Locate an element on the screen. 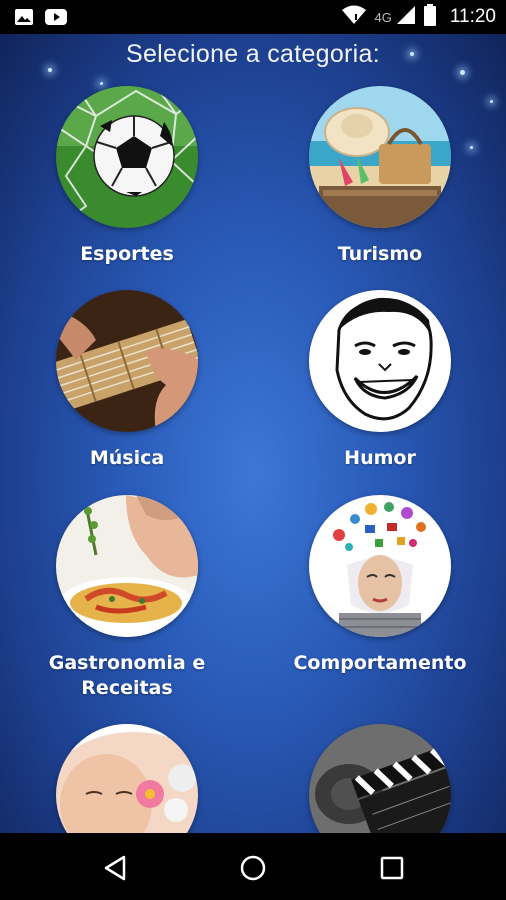 Image resolution: width=506 pixels, height=900 pixels. page-title: Selecione a categoria: is located at coordinates (253, 54).